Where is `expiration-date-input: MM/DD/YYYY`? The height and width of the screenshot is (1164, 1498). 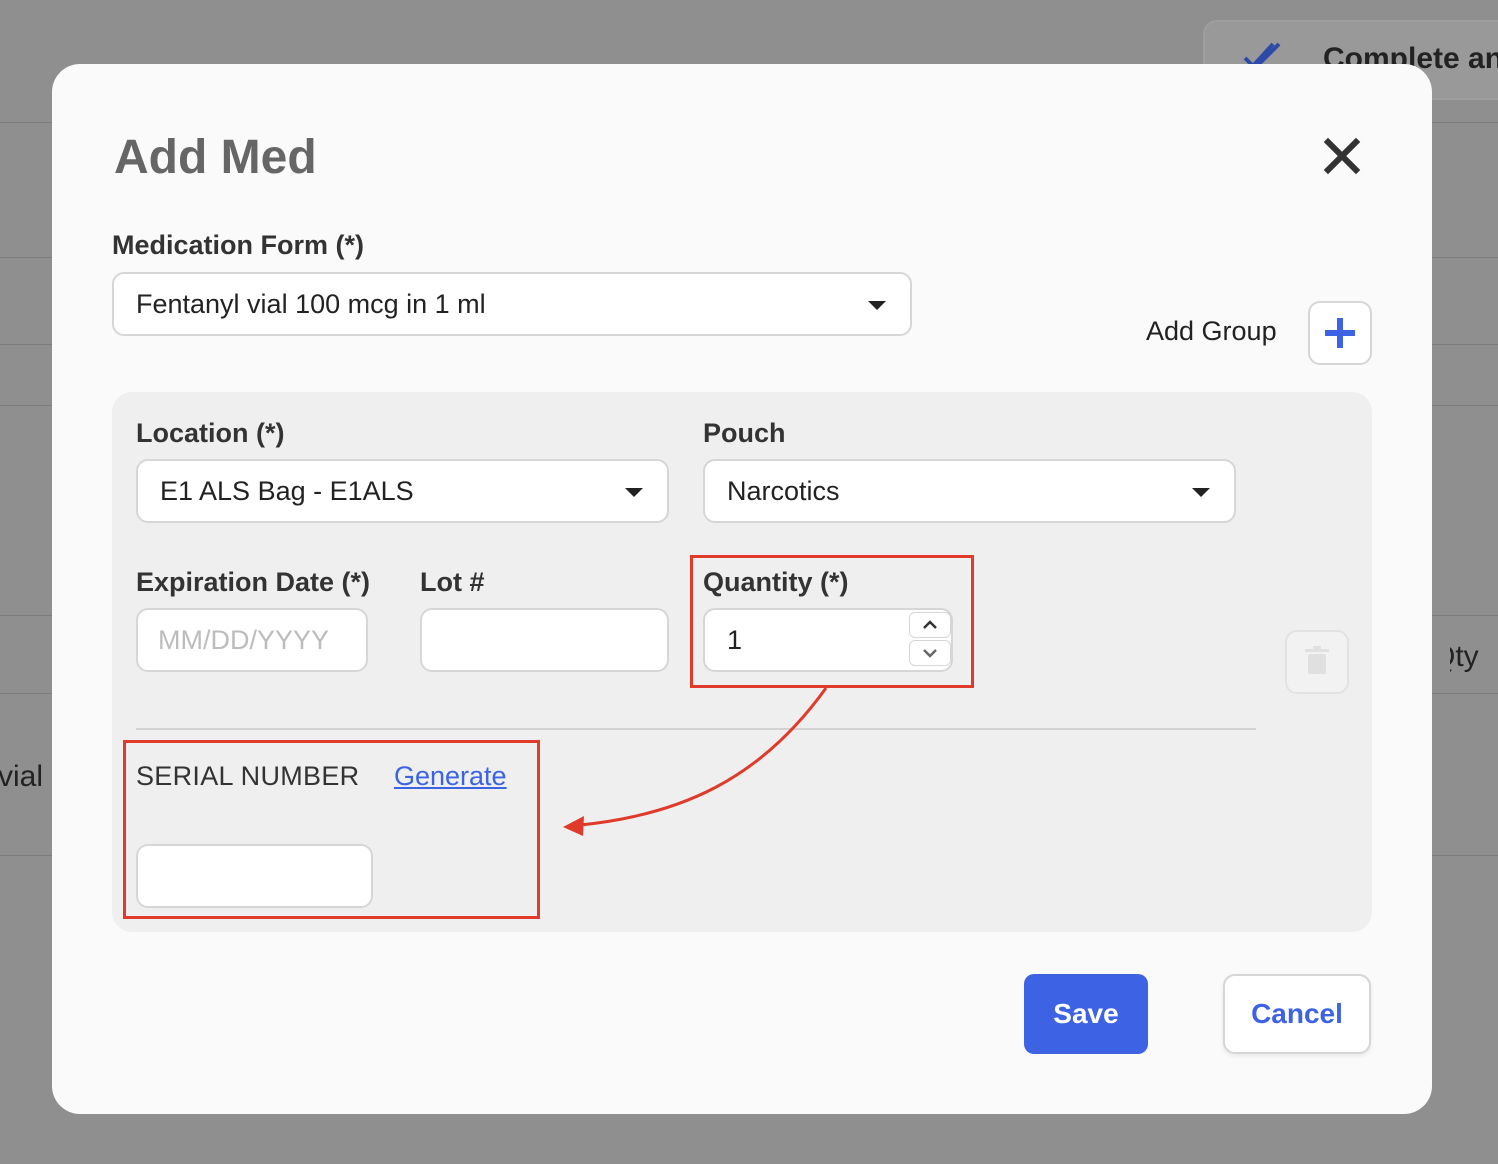
expiration-date-input: MM/DD/YYYY is located at coordinates (252, 640).